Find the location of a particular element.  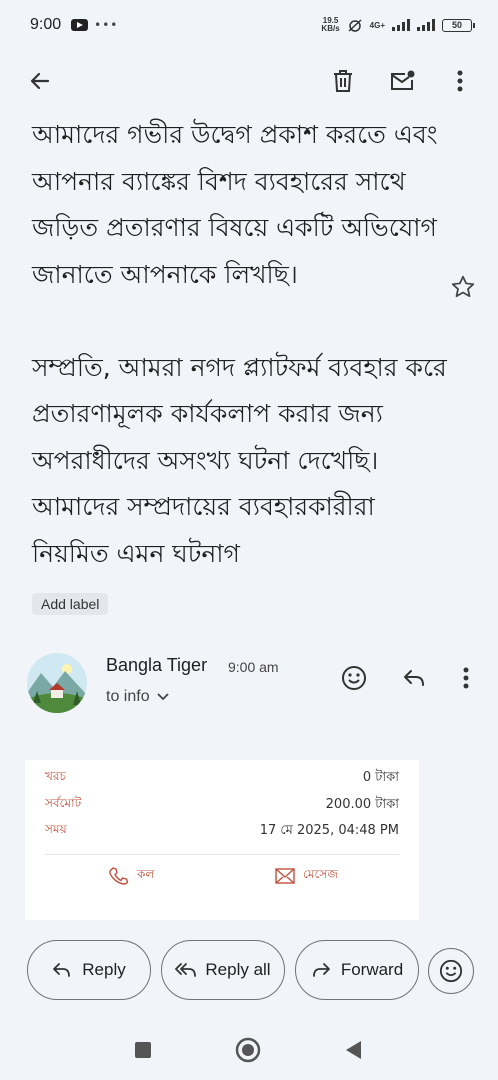

reply-all-button: Reply all is located at coordinates (223, 970).